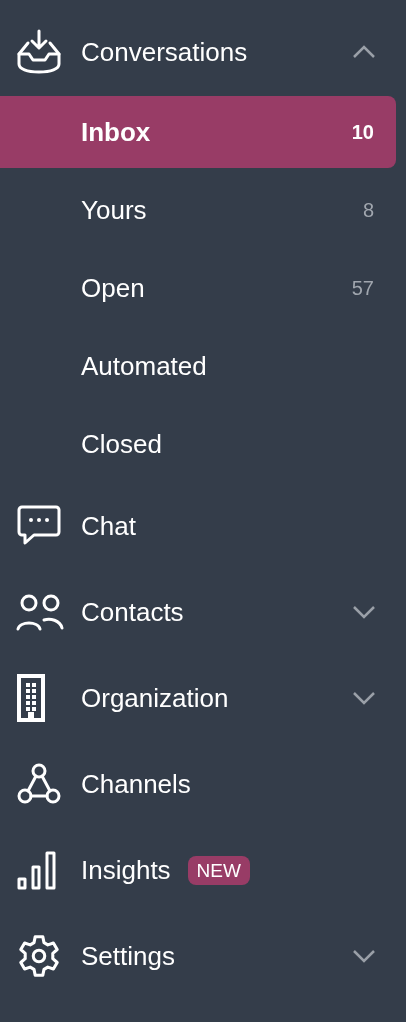 The height and width of the screenshot is (1022, 406). Describe the element at coordinates (368, 210) in the screenshot. I see `count-label: 8` at that location.